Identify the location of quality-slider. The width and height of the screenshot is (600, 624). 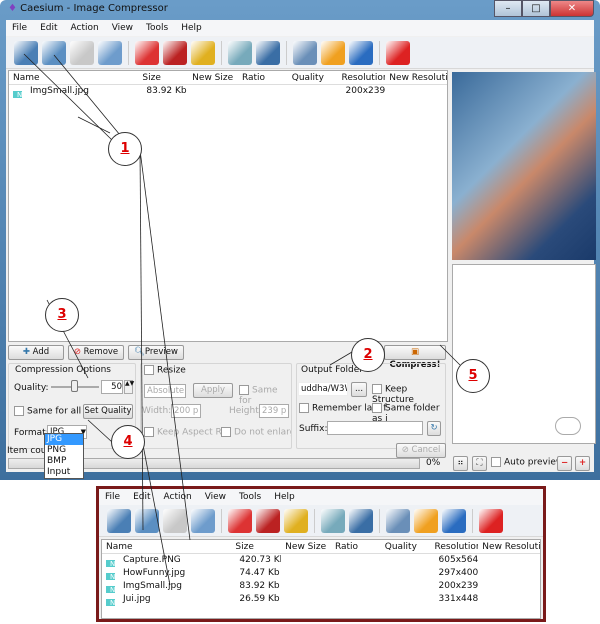
(75, 386).